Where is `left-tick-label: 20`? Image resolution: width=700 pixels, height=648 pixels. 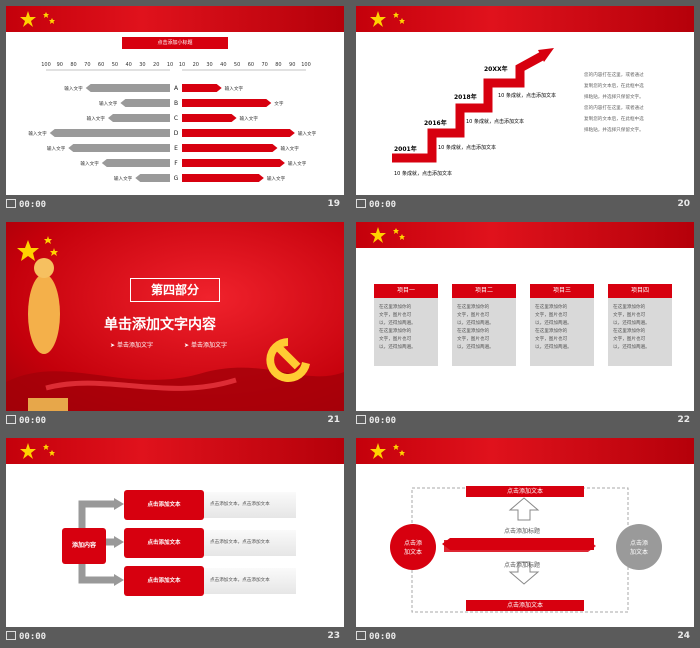 left-tick-label: 20 is located at coordinates (156, 65).